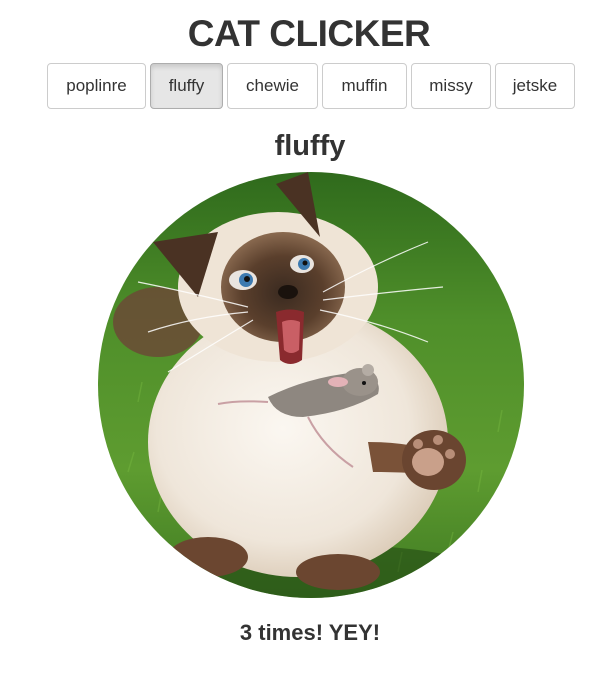  I want to click on cat-button-missy: missy, so click(451, 86).